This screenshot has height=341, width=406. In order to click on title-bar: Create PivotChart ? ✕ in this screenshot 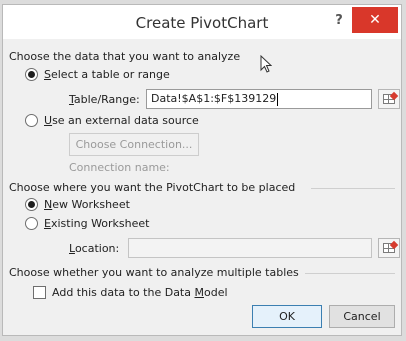, I will do `click(202, 22)`.